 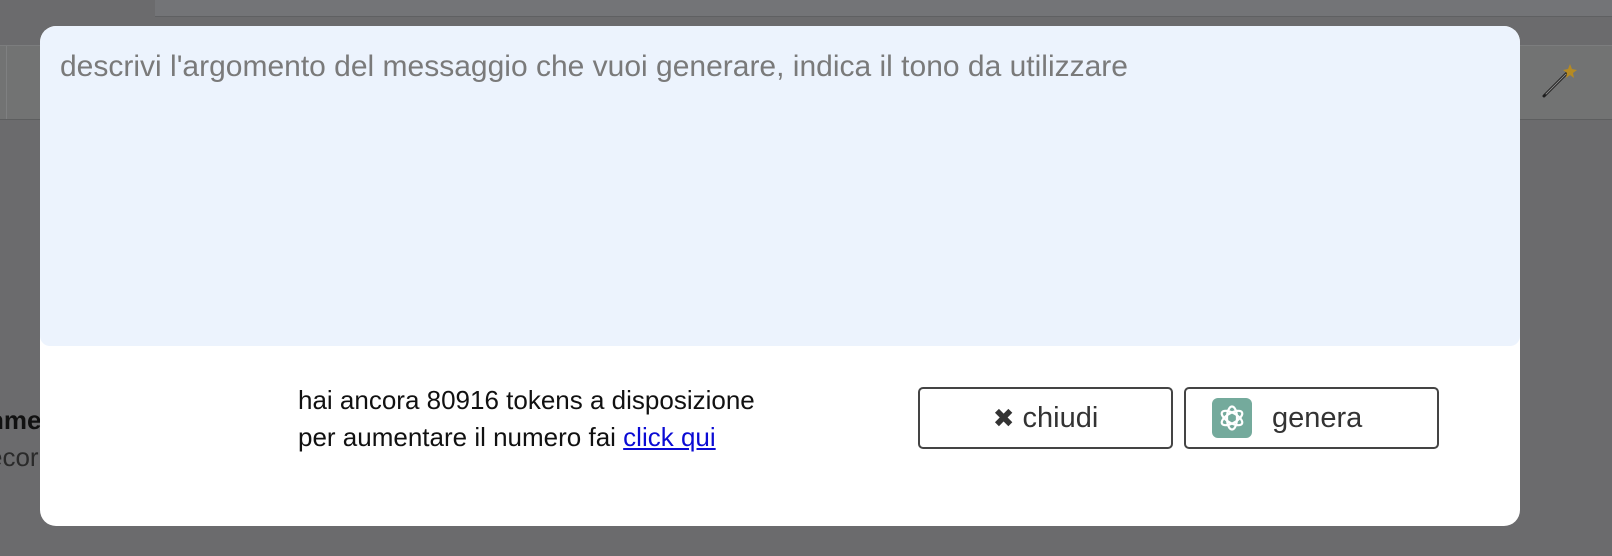 I want to click on tokens-increase-text: per aumentare il numero fai click qui, so click(x=507, y=437).